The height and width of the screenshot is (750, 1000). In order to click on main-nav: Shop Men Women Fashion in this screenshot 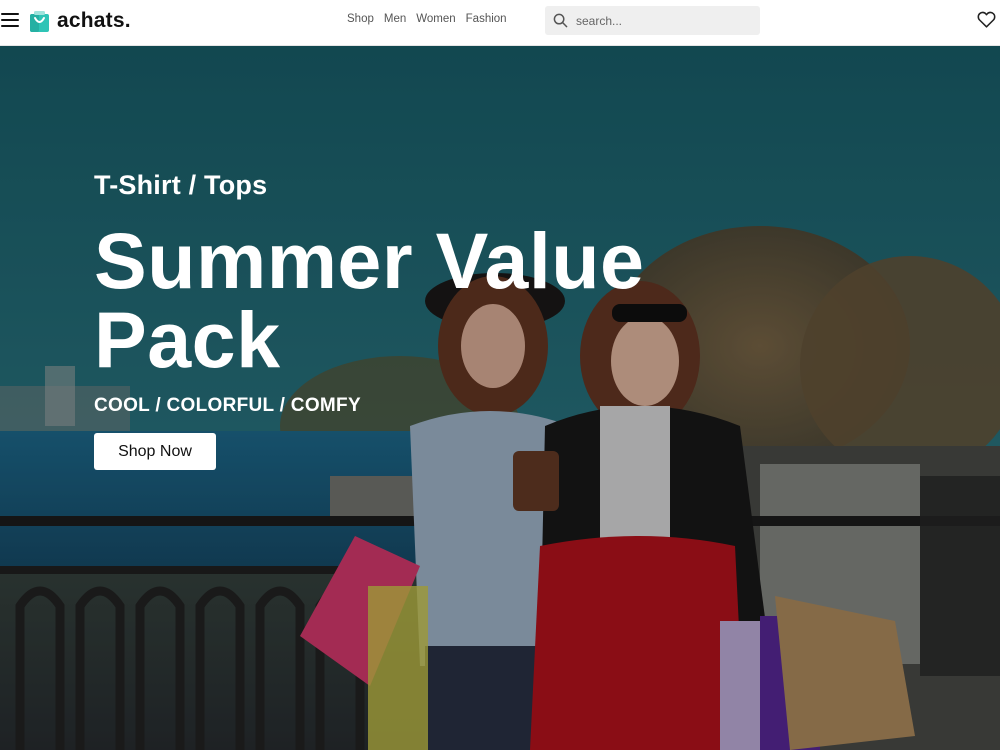, I will do `click(427, 19)`.